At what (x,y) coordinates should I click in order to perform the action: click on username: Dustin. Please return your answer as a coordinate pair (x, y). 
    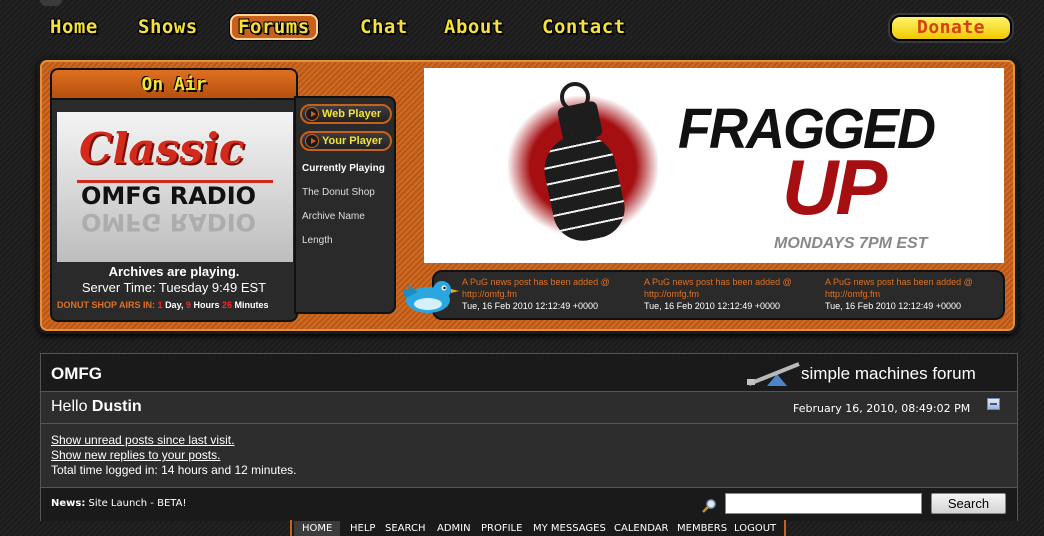
    Looking at the image, I should click on (116, 406).